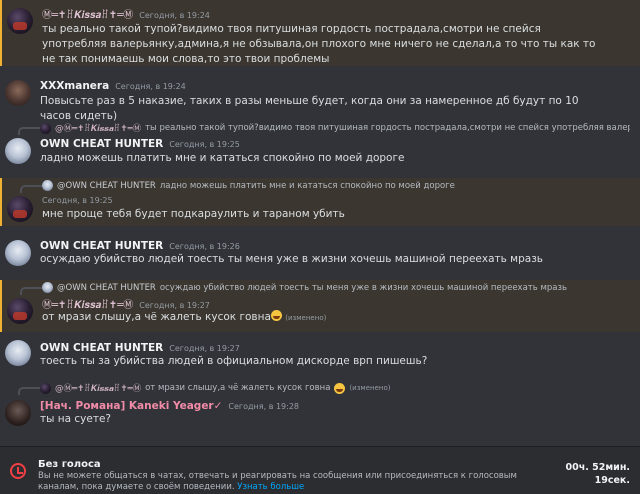 The height and width of the screenshot is (494, 640). What do you see at coordinates (612, 480) in the screenshot?
I see `timeout-countdown-line2: 19сек.` at bounding box center [612, 480].